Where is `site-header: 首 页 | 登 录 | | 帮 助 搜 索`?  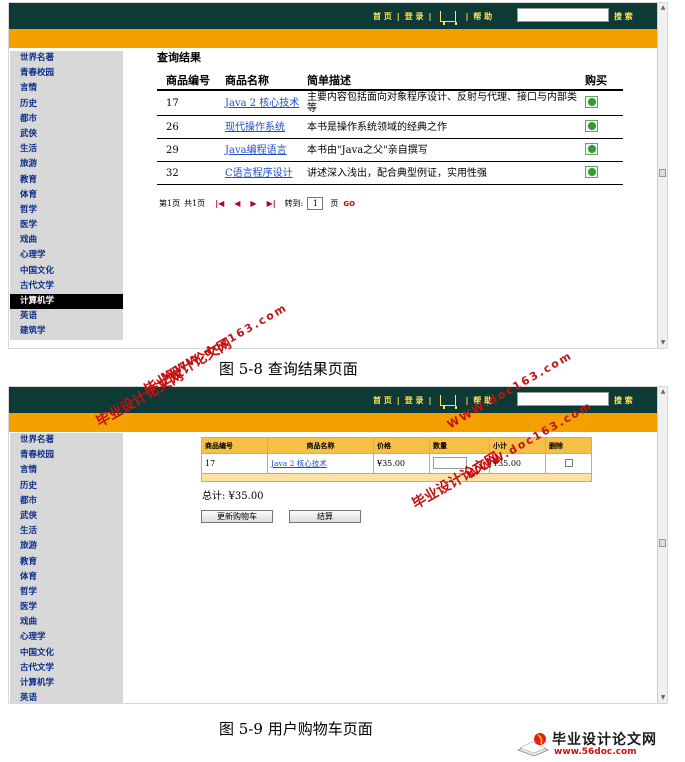
site-header: 首 页 | 登 录 | | 帮 助 搜 索 is located at coordinates (334, 16).